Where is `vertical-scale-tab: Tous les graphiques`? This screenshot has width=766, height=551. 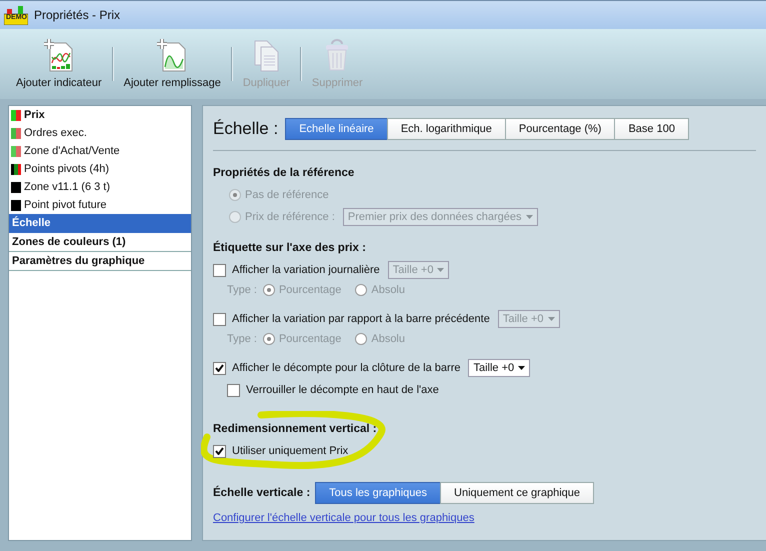 vertical-scale-tab: Tous les graphiques is located at coordinates (378, 493).